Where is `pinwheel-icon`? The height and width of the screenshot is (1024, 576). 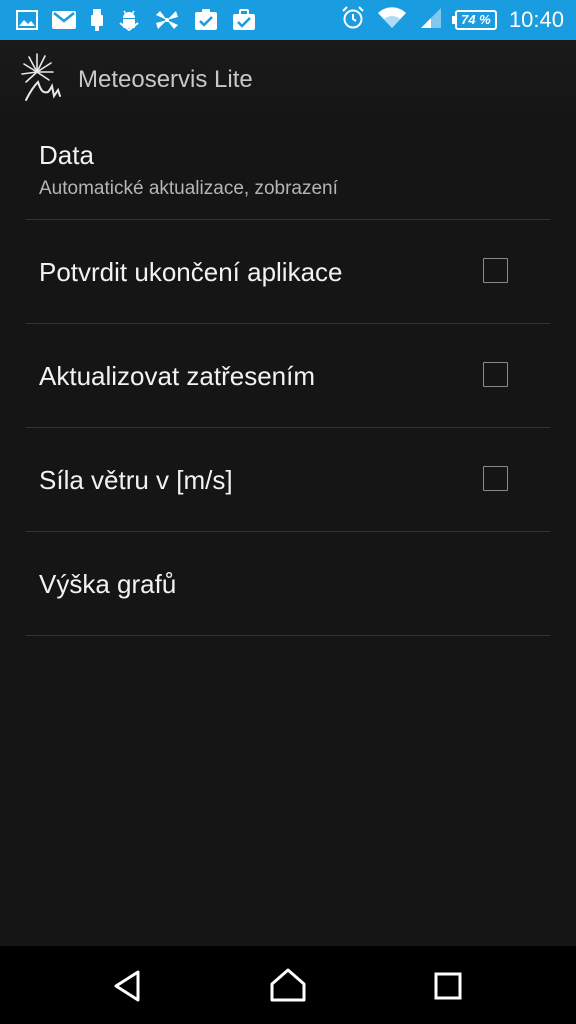 pinwheel-icon is located at coordinates (167, 20).